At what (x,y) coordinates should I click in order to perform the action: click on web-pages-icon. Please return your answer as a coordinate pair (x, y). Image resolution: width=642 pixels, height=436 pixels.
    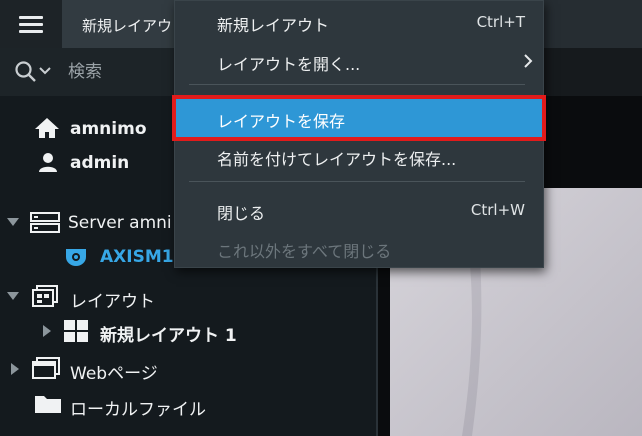
    Looking at the image, I should click on (46, 368).